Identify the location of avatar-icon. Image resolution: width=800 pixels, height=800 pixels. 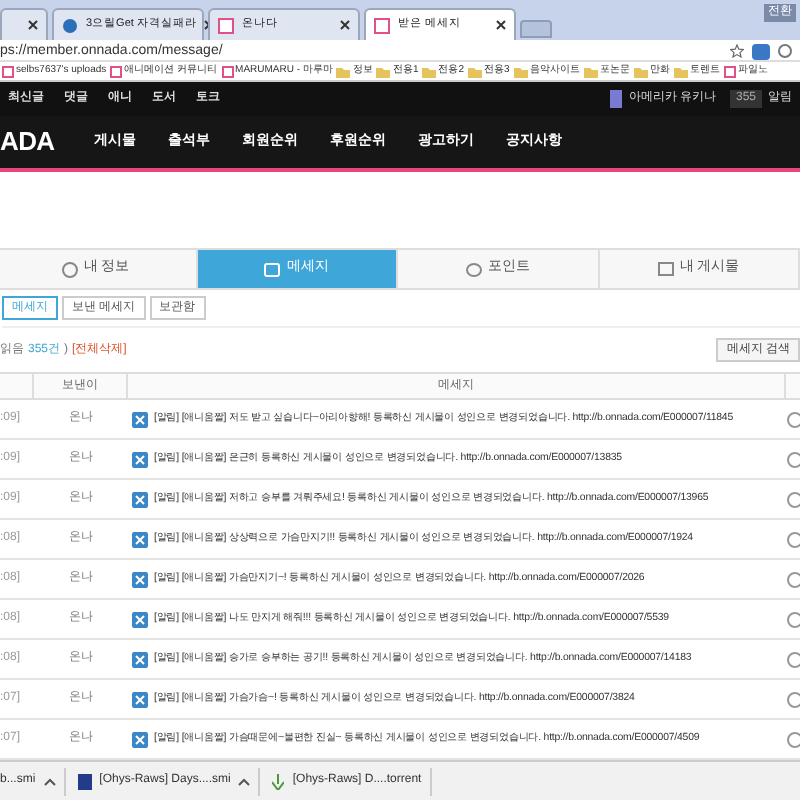
(616, 99).